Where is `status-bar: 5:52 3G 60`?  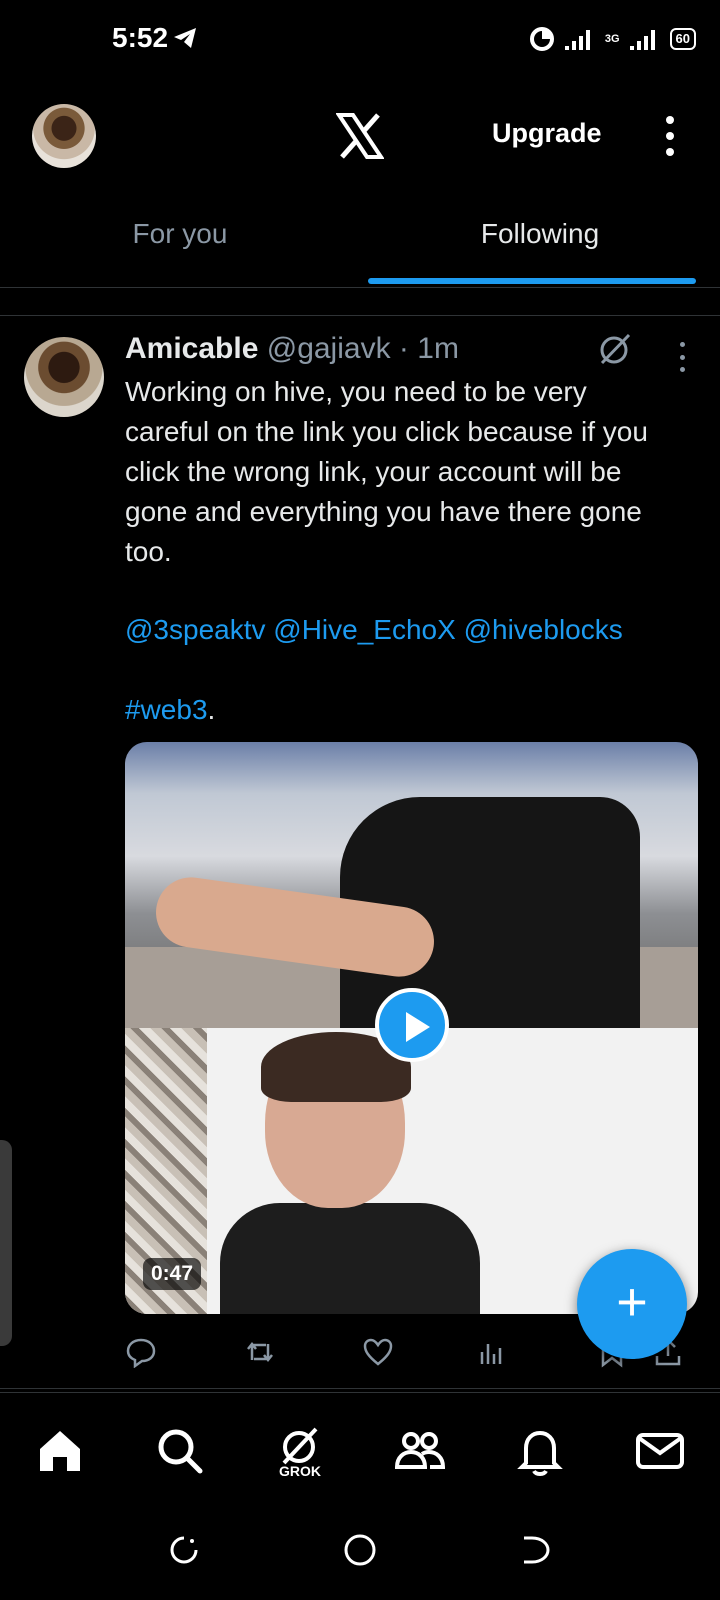 status-bar: 5:52 3G 60 is located at coordinates (360, 40).